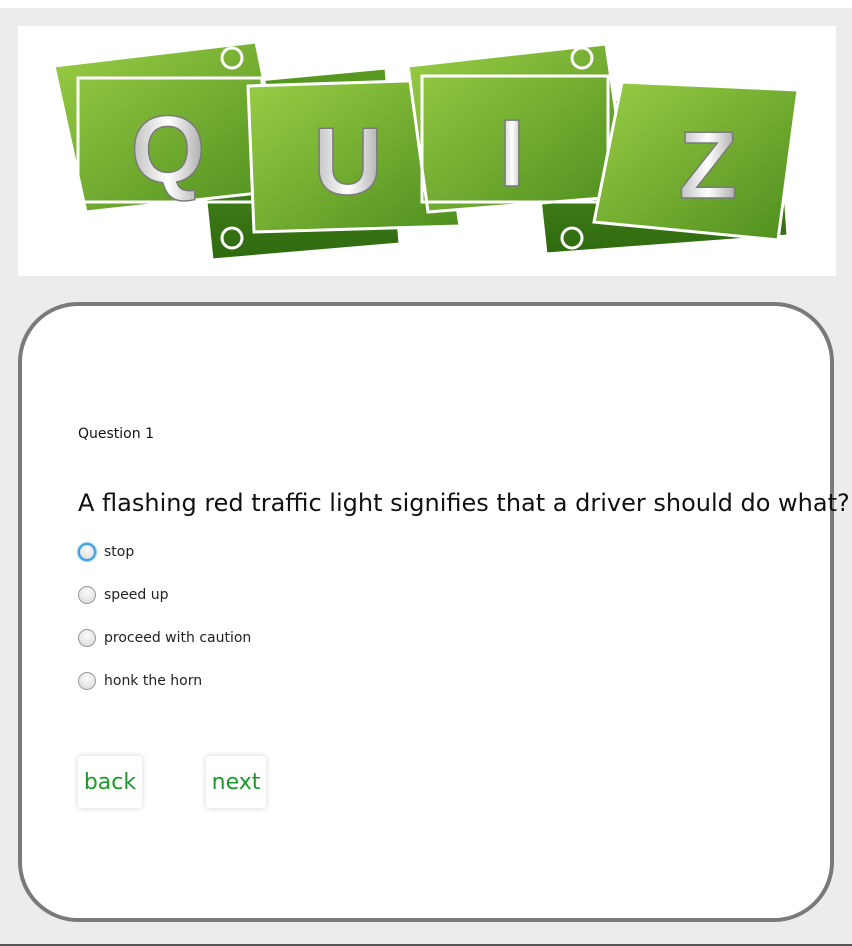 The width and height of the screenshot is (852, 946). I want to click on option-honk-the-horn: honk the horn, so click(164, 692).